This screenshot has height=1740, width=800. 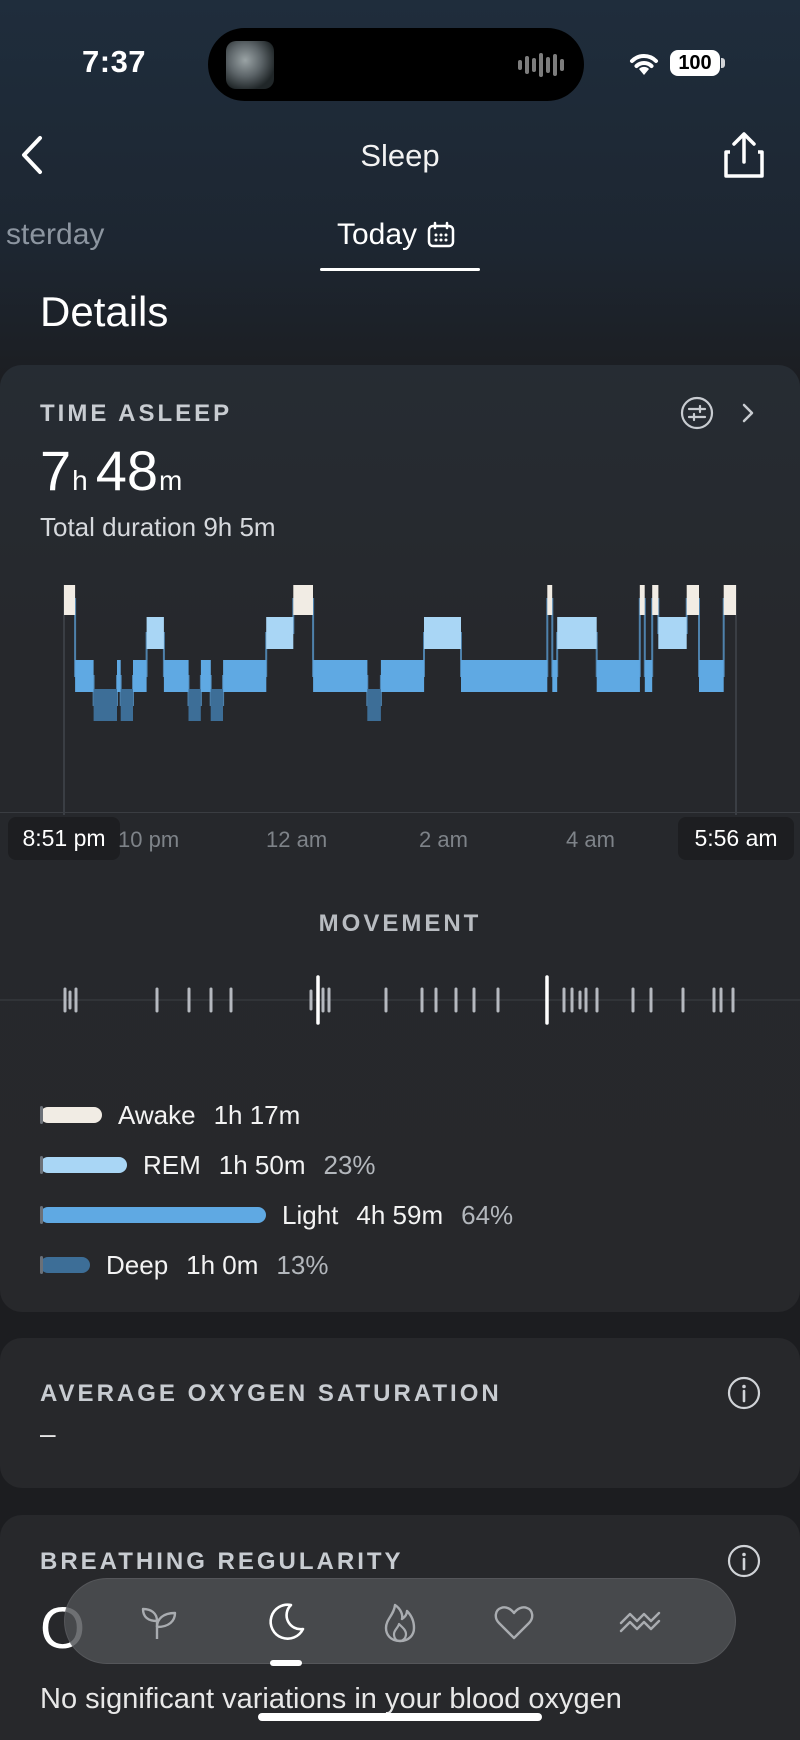 What do you see at coordinates (136, 413) in the screenshot?
I see `time-asleep-label: TIME ASLEEP` at bounding box center [136, 413].